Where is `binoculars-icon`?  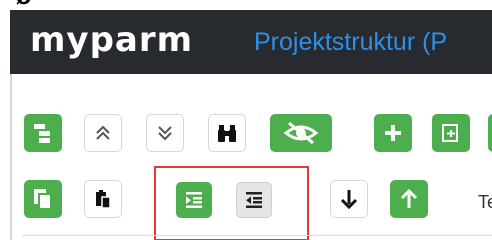
binoculars-icon is located at coordinates (227, 133).